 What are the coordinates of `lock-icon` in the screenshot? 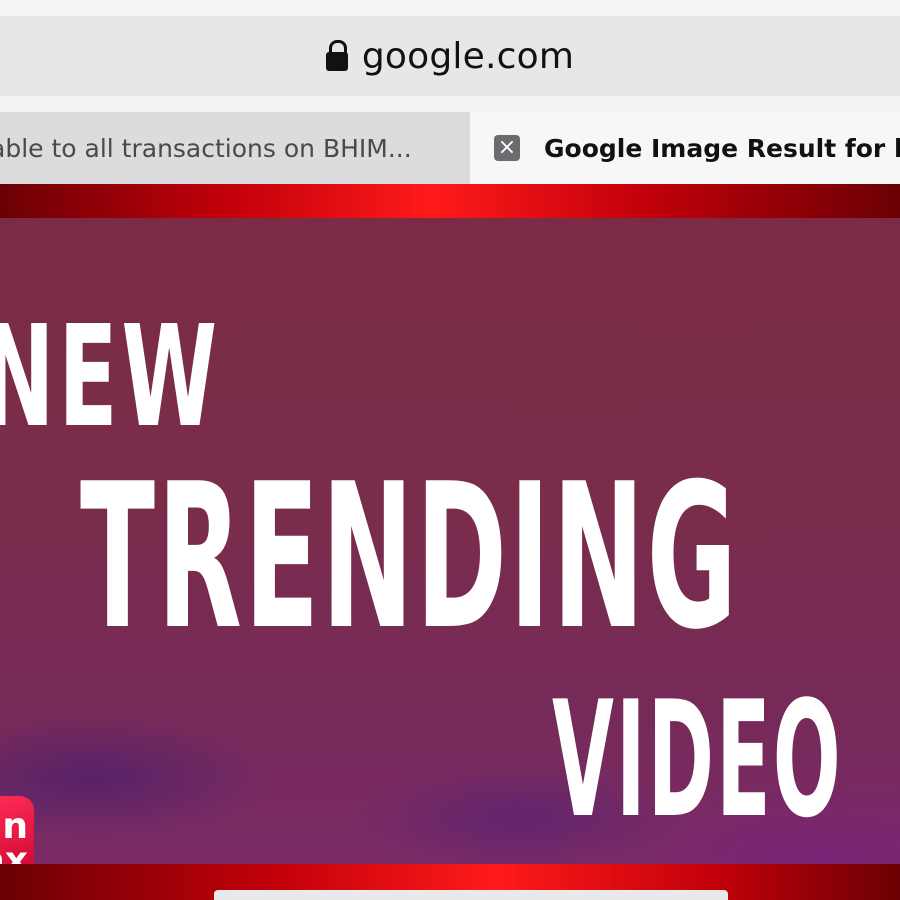 It's located at (336, 56).